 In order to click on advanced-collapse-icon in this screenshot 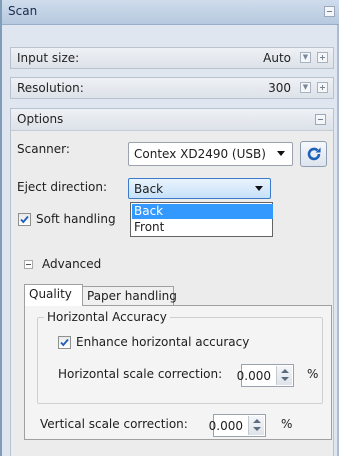, I will do `click(28, 264)`.